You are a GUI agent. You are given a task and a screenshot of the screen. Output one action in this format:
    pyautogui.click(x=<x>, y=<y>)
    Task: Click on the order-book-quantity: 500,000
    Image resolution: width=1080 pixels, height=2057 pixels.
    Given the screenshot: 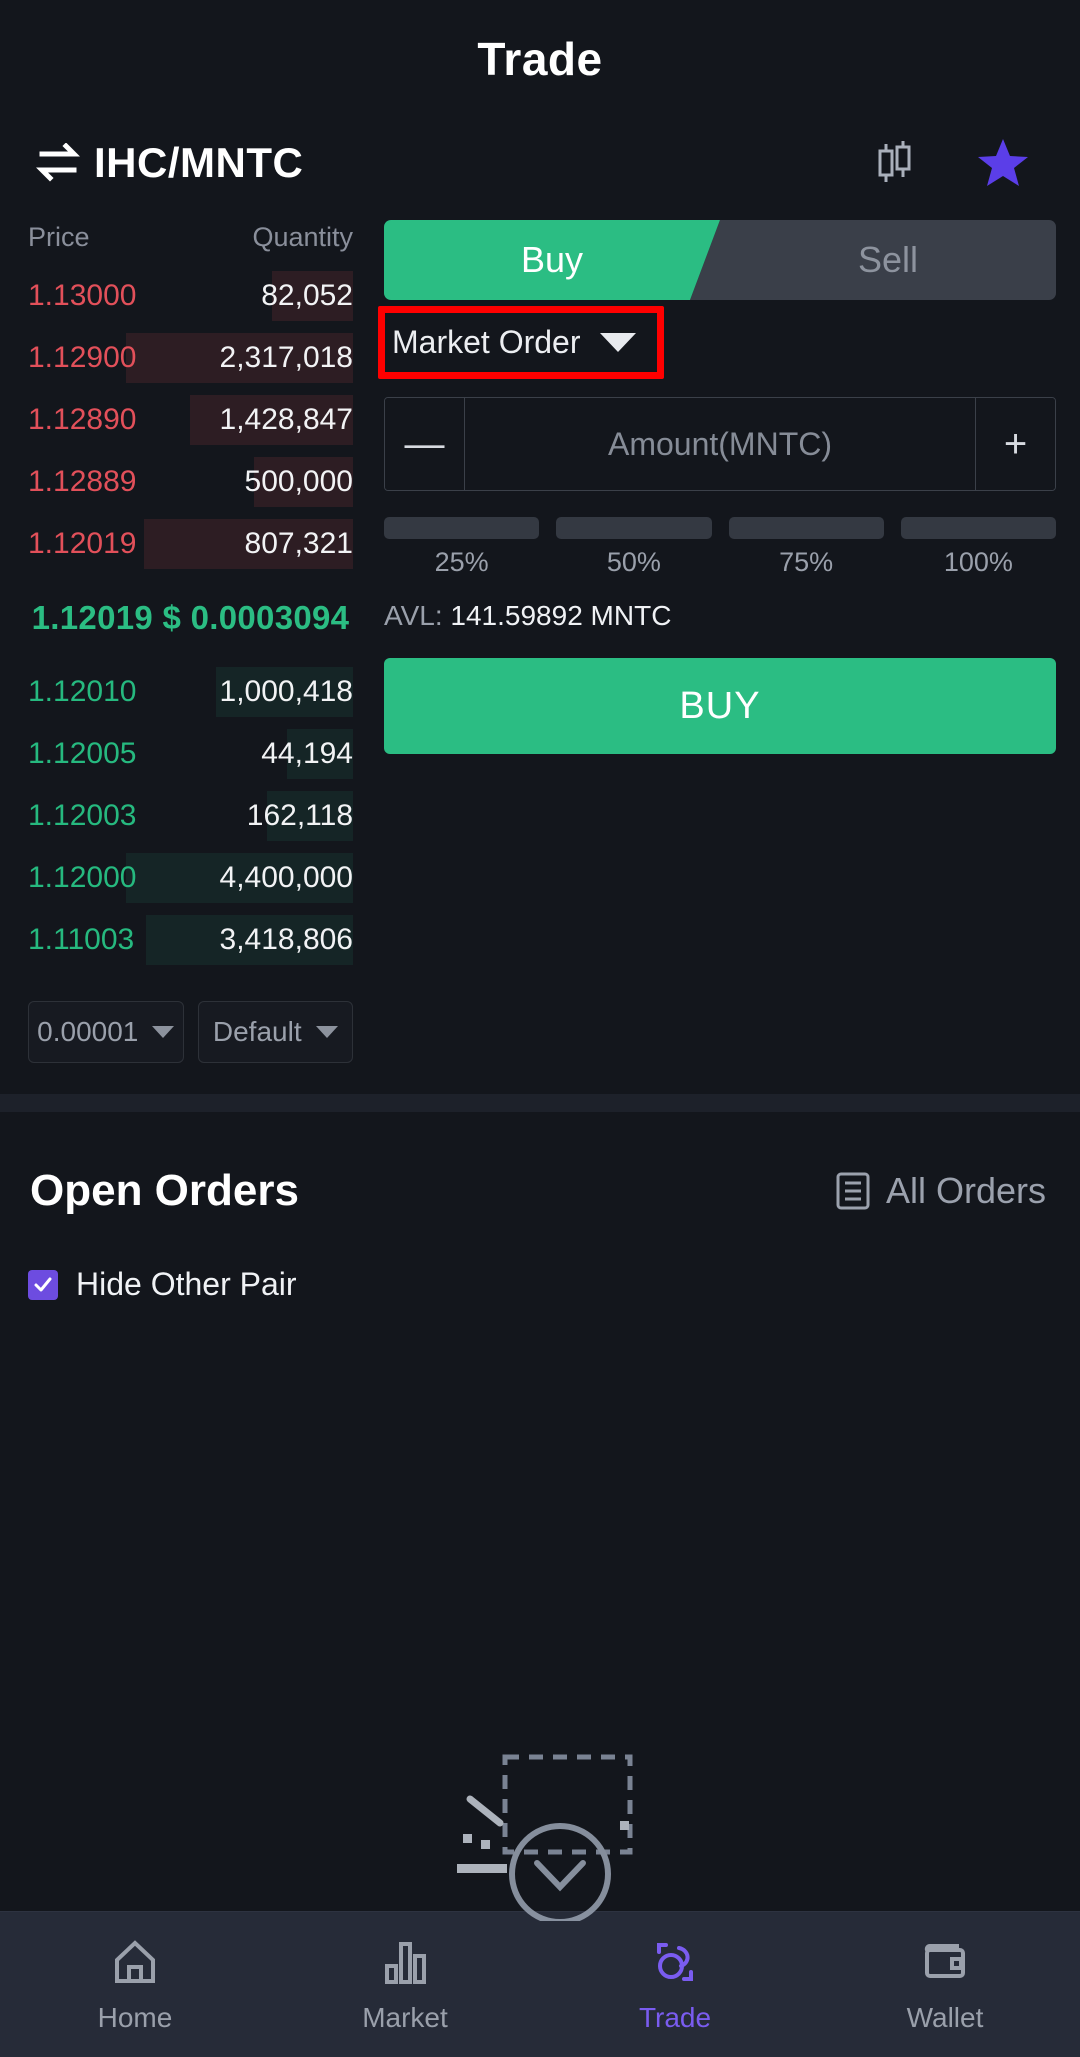 What is the action you would take?
    pyautogui.click(x=298, y=481)
    